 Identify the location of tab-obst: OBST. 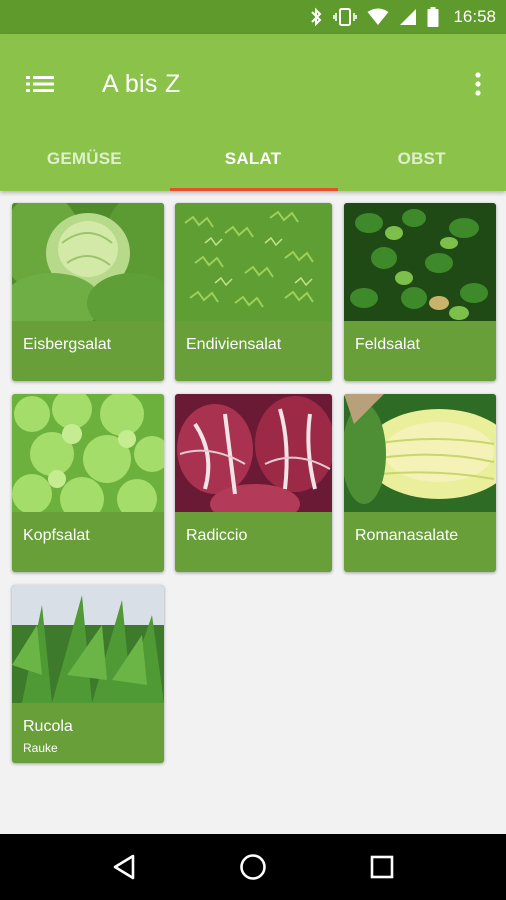
(421, 158).